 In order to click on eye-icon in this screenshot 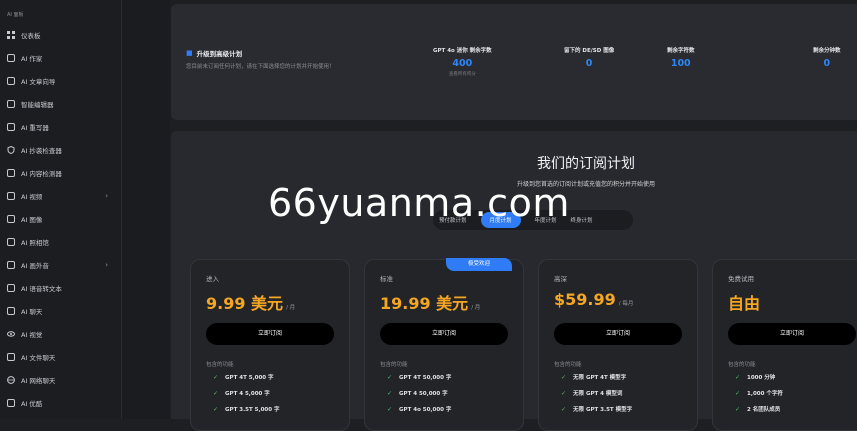, I will do `click(11, 334)`.